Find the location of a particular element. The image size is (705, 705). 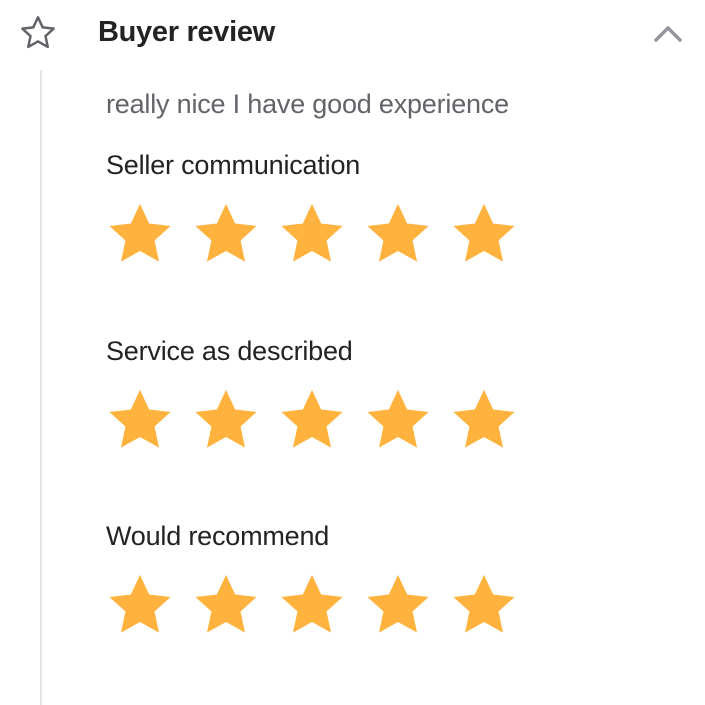

rating-stars-would-recommend is located at coordinates (319, 604).